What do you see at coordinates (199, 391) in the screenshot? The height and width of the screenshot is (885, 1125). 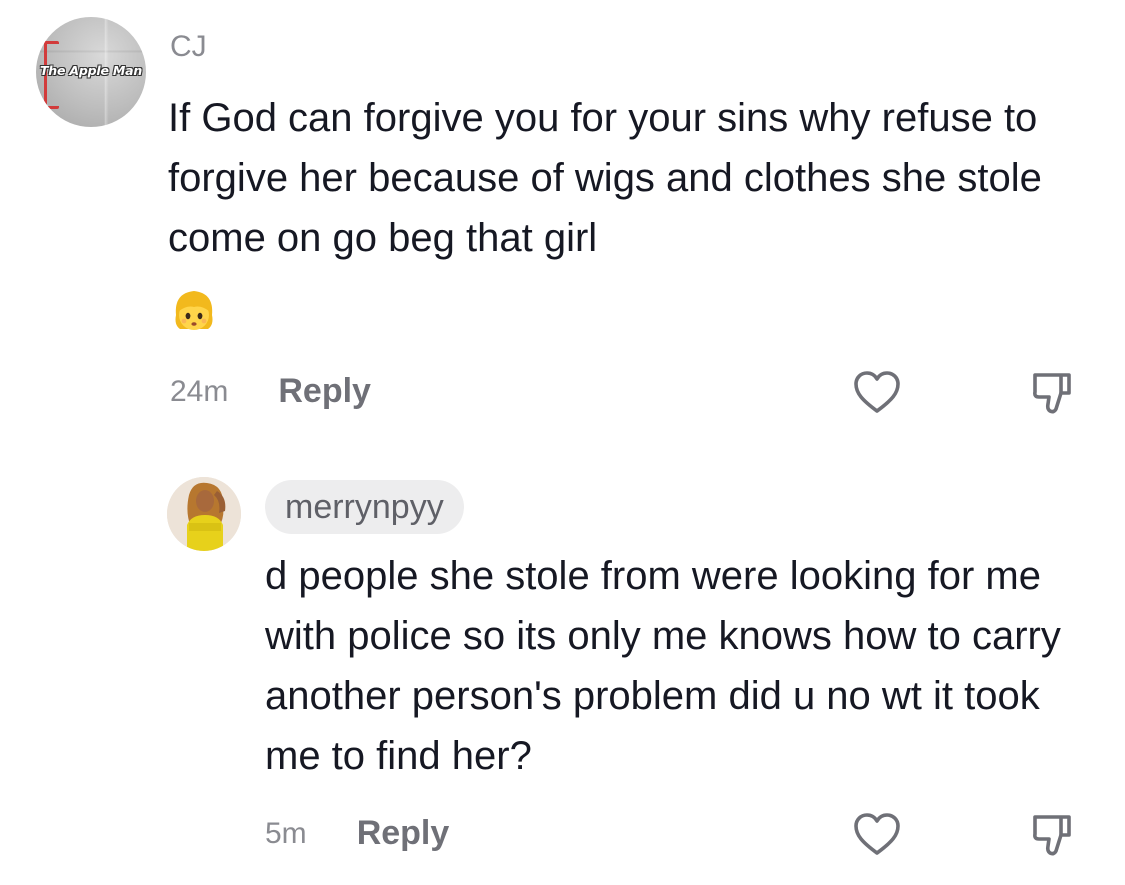 I see `comment-time: 24m` at bounding box center [199, 391].